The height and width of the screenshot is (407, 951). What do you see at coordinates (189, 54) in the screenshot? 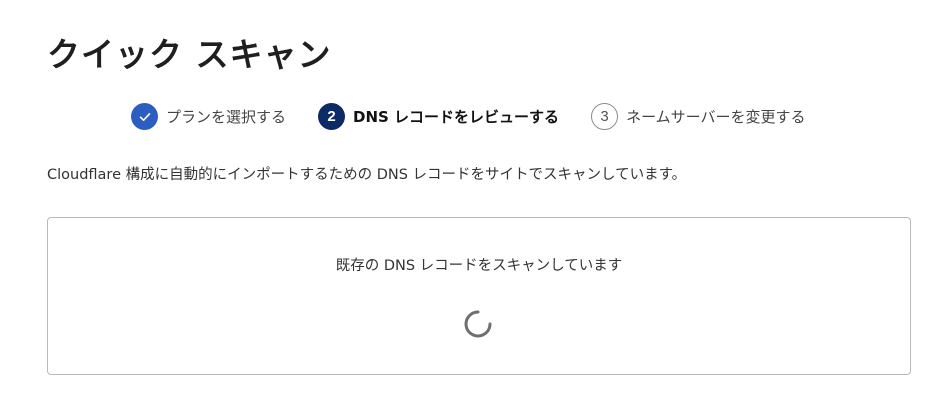
I see `page-title: クイック スキャン` at bounding box center [189, 54].